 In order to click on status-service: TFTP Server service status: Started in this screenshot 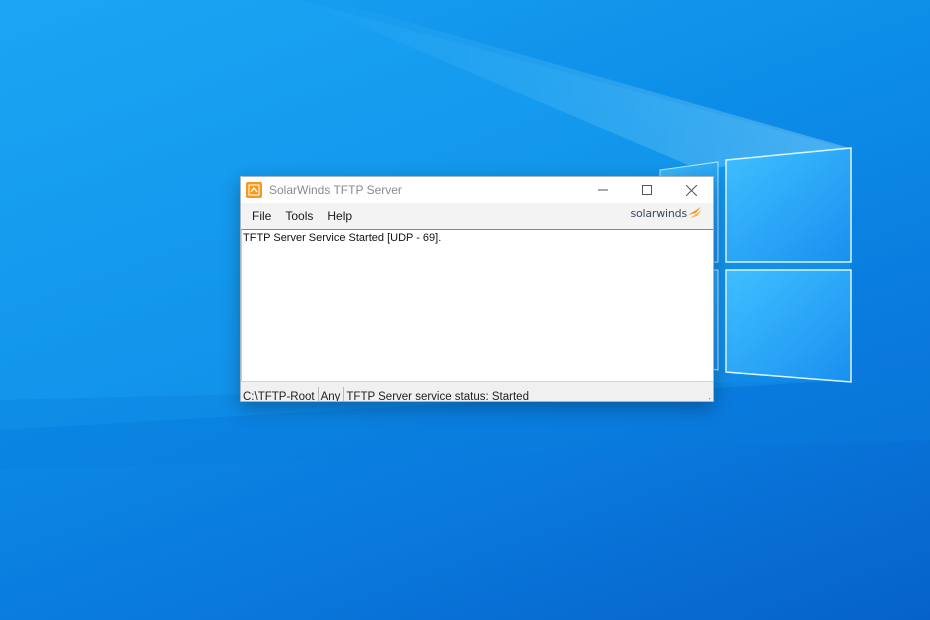, I will do `click(437, 396)`.